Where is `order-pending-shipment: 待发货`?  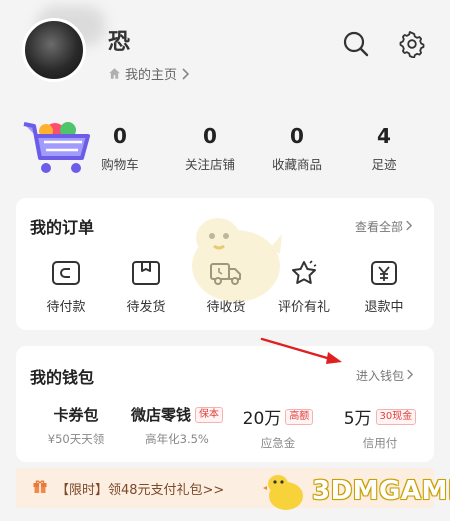
order-pending-shipment: 待发货 is located at coordinates (146, 286).